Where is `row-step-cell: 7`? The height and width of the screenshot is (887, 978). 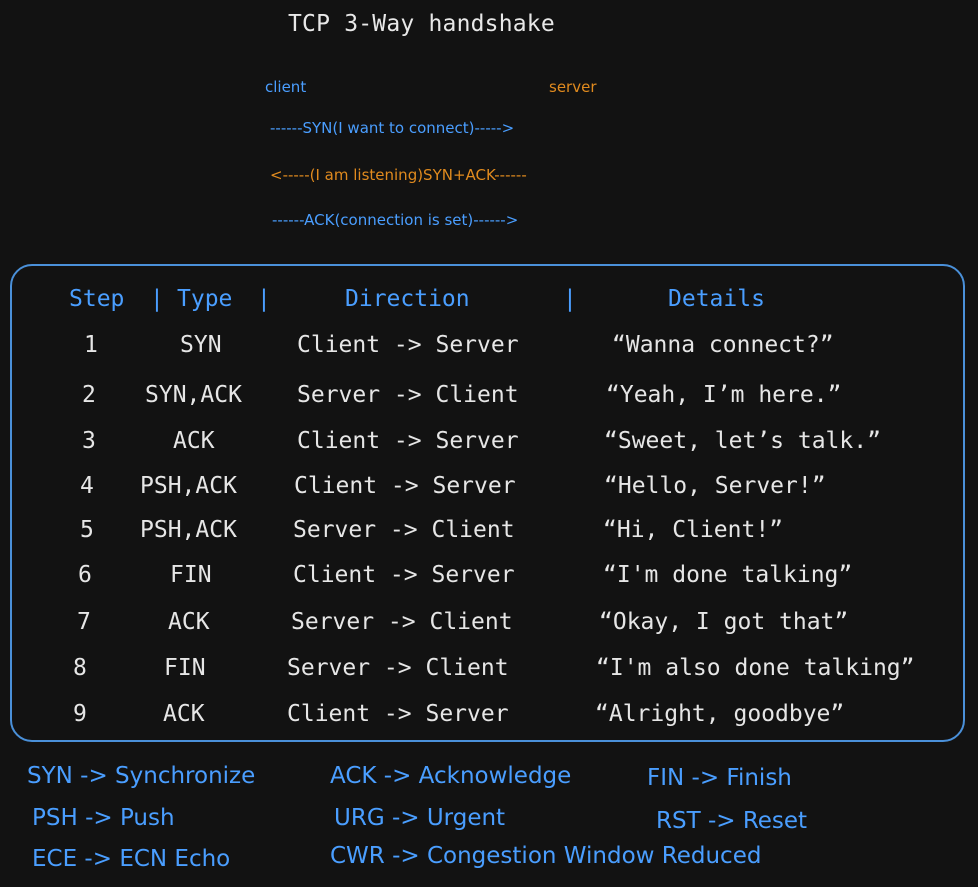 row-step-cell: 7 is located at coordinates (84, 622).